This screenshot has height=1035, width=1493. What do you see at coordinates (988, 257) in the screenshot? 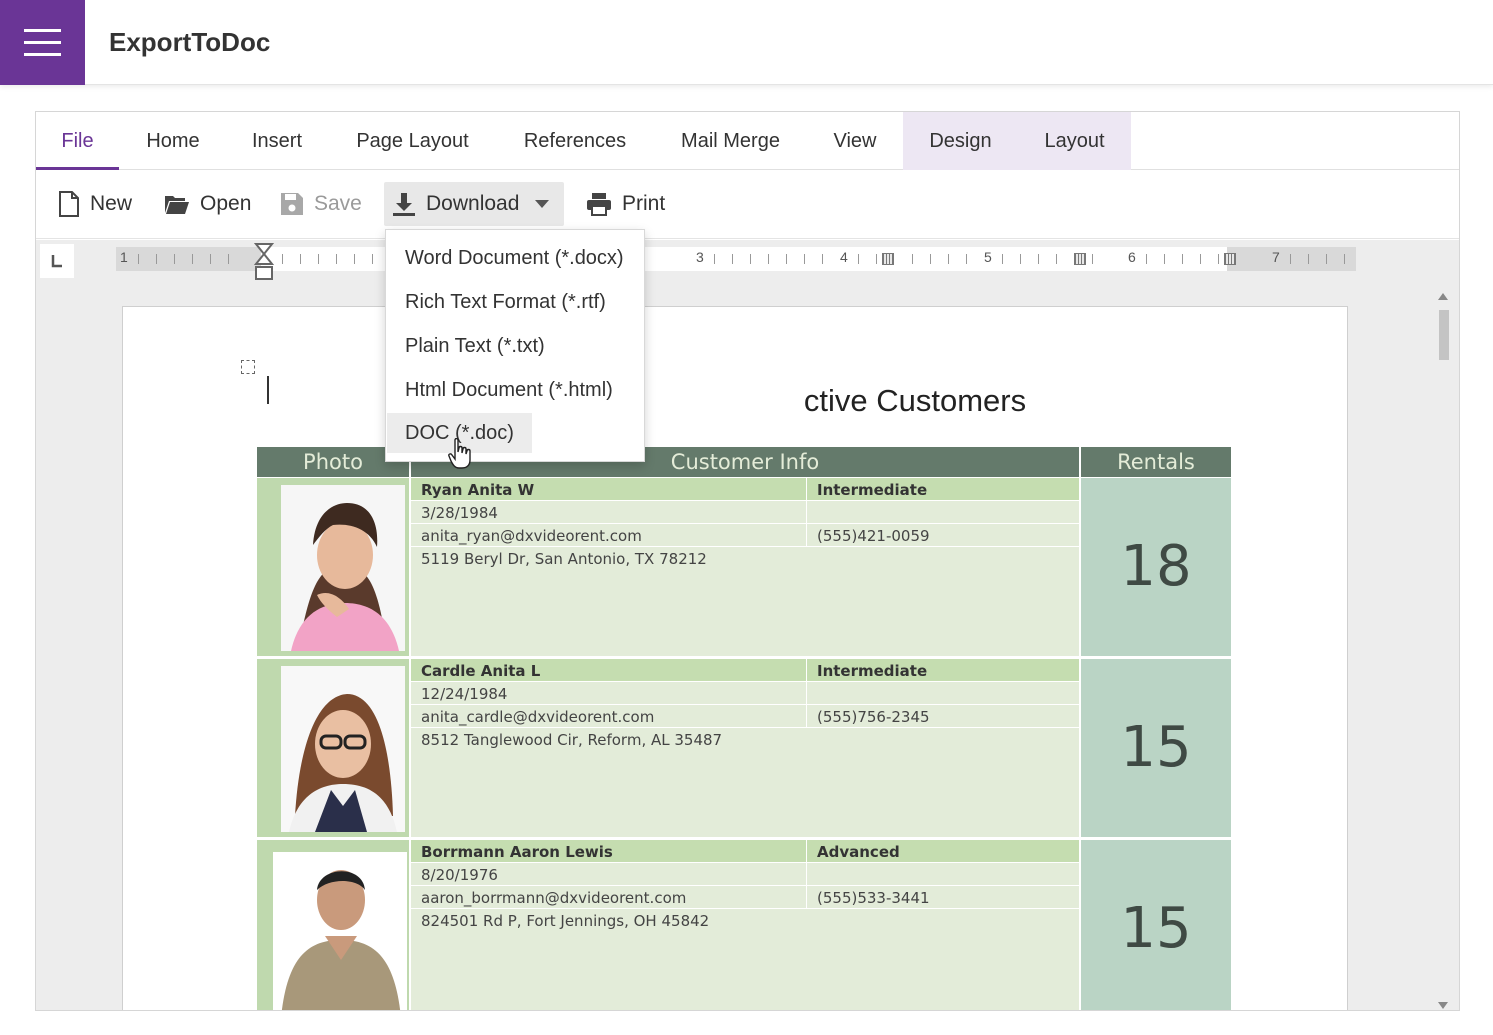
I see `ruler-number: 5` at bounding box center [988, 257].